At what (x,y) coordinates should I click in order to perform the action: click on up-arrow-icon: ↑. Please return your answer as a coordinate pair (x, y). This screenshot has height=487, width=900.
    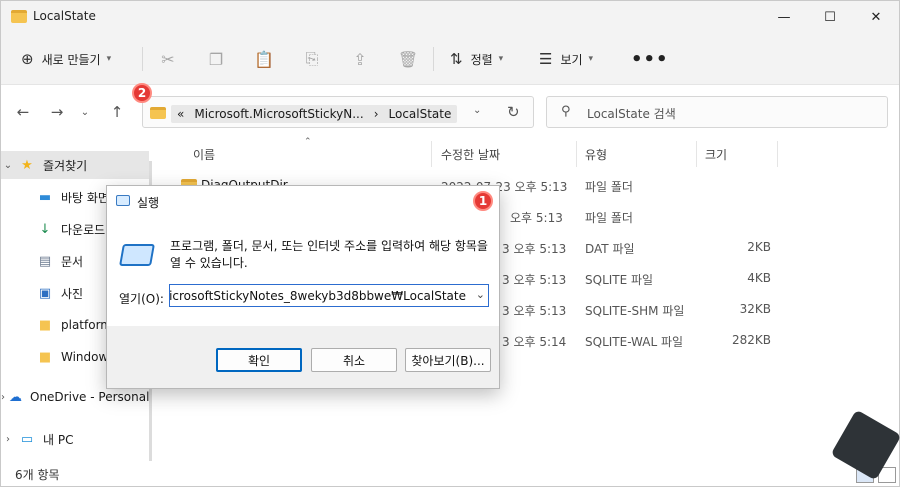
    Looking at the image, I should click on (117, 112).